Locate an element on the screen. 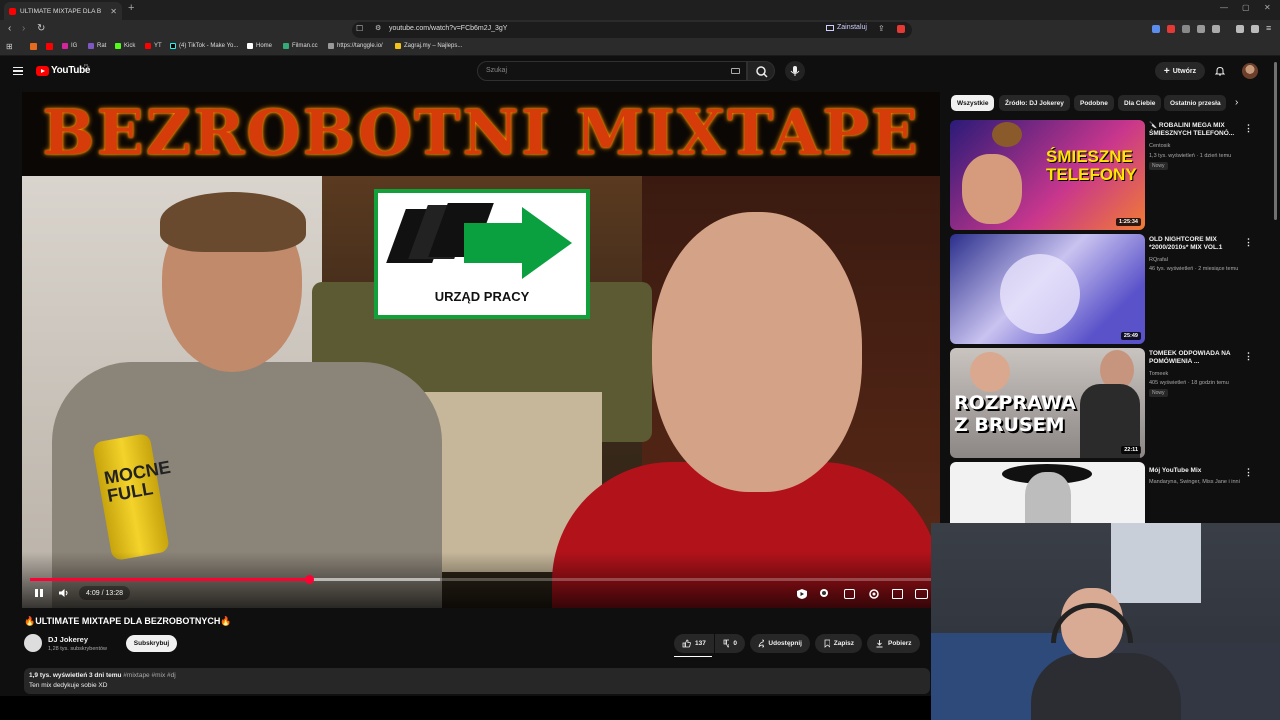 The height and width of the screenshot is (720, 1280). download-label: Pobierz is located at coordinates (900, 643).